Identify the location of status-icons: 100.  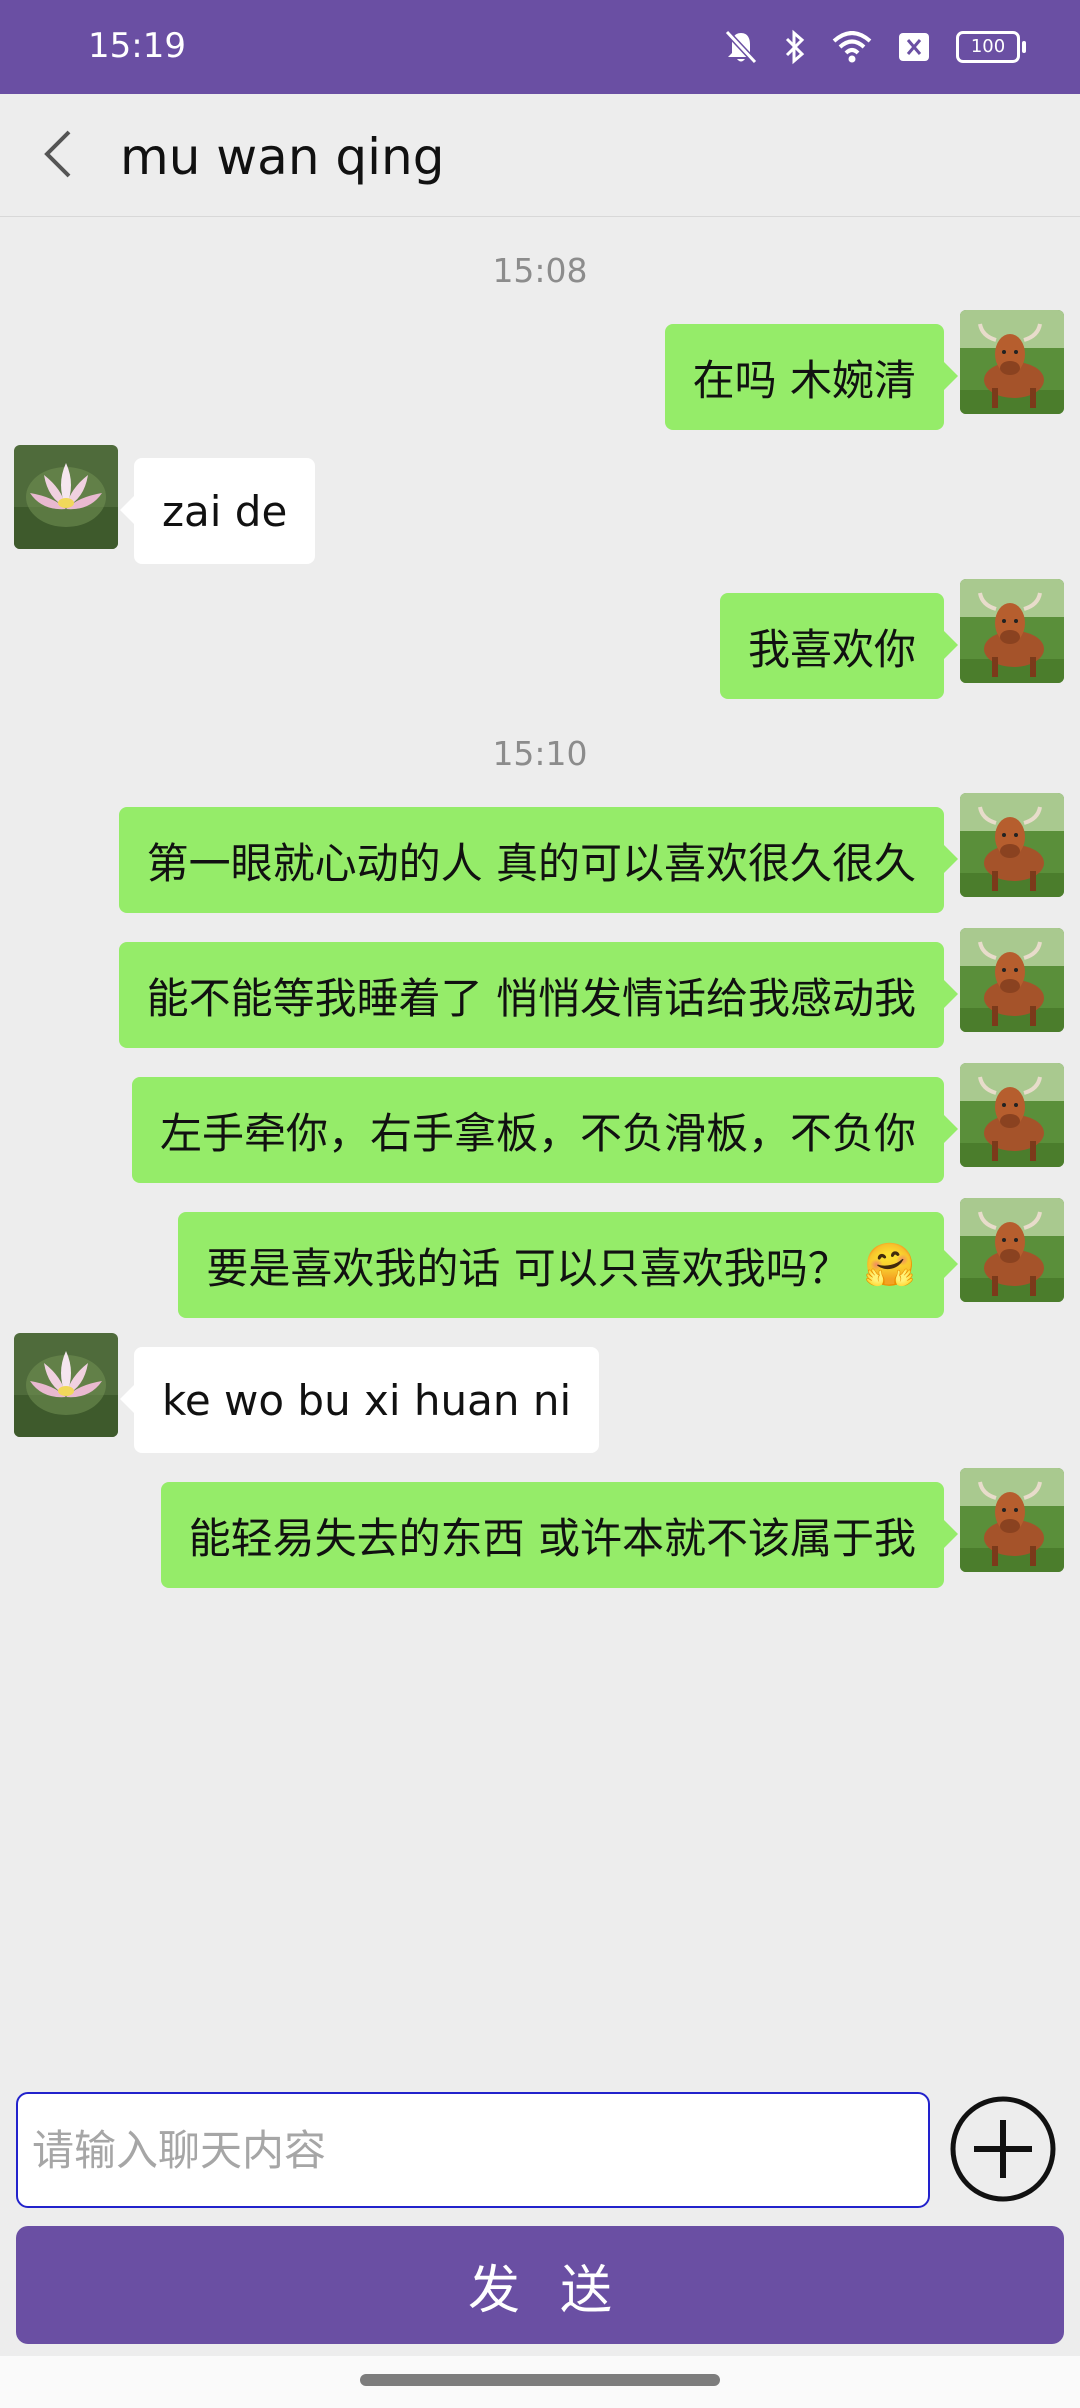
(875, 47).